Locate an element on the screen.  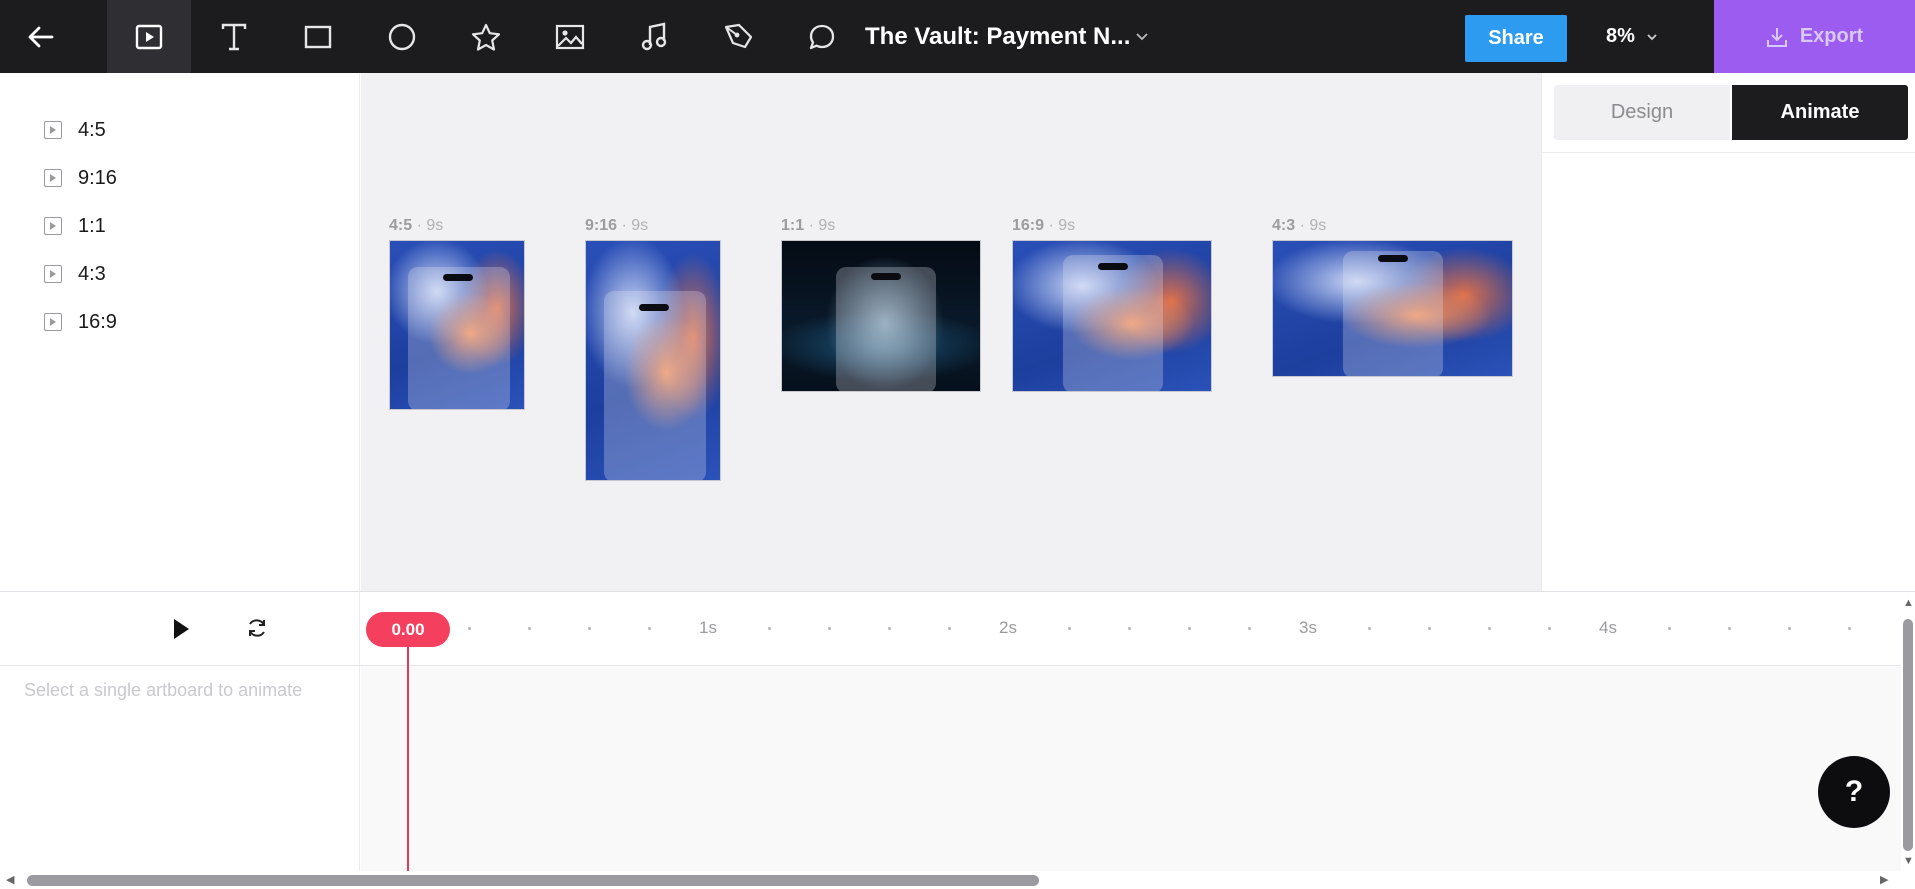
comment-tool-icon is located at coordinates (822, 36).